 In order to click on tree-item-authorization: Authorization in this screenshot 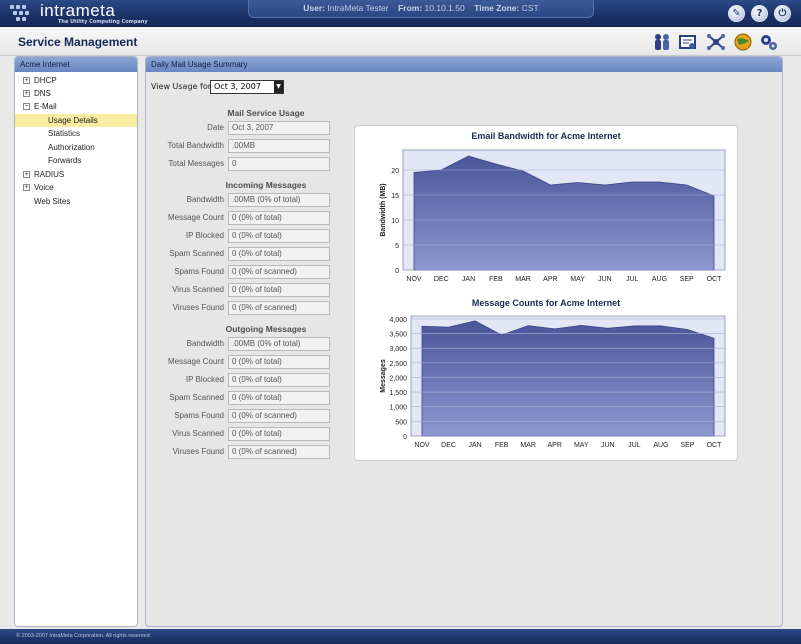, I will do `click(71, 147)`.